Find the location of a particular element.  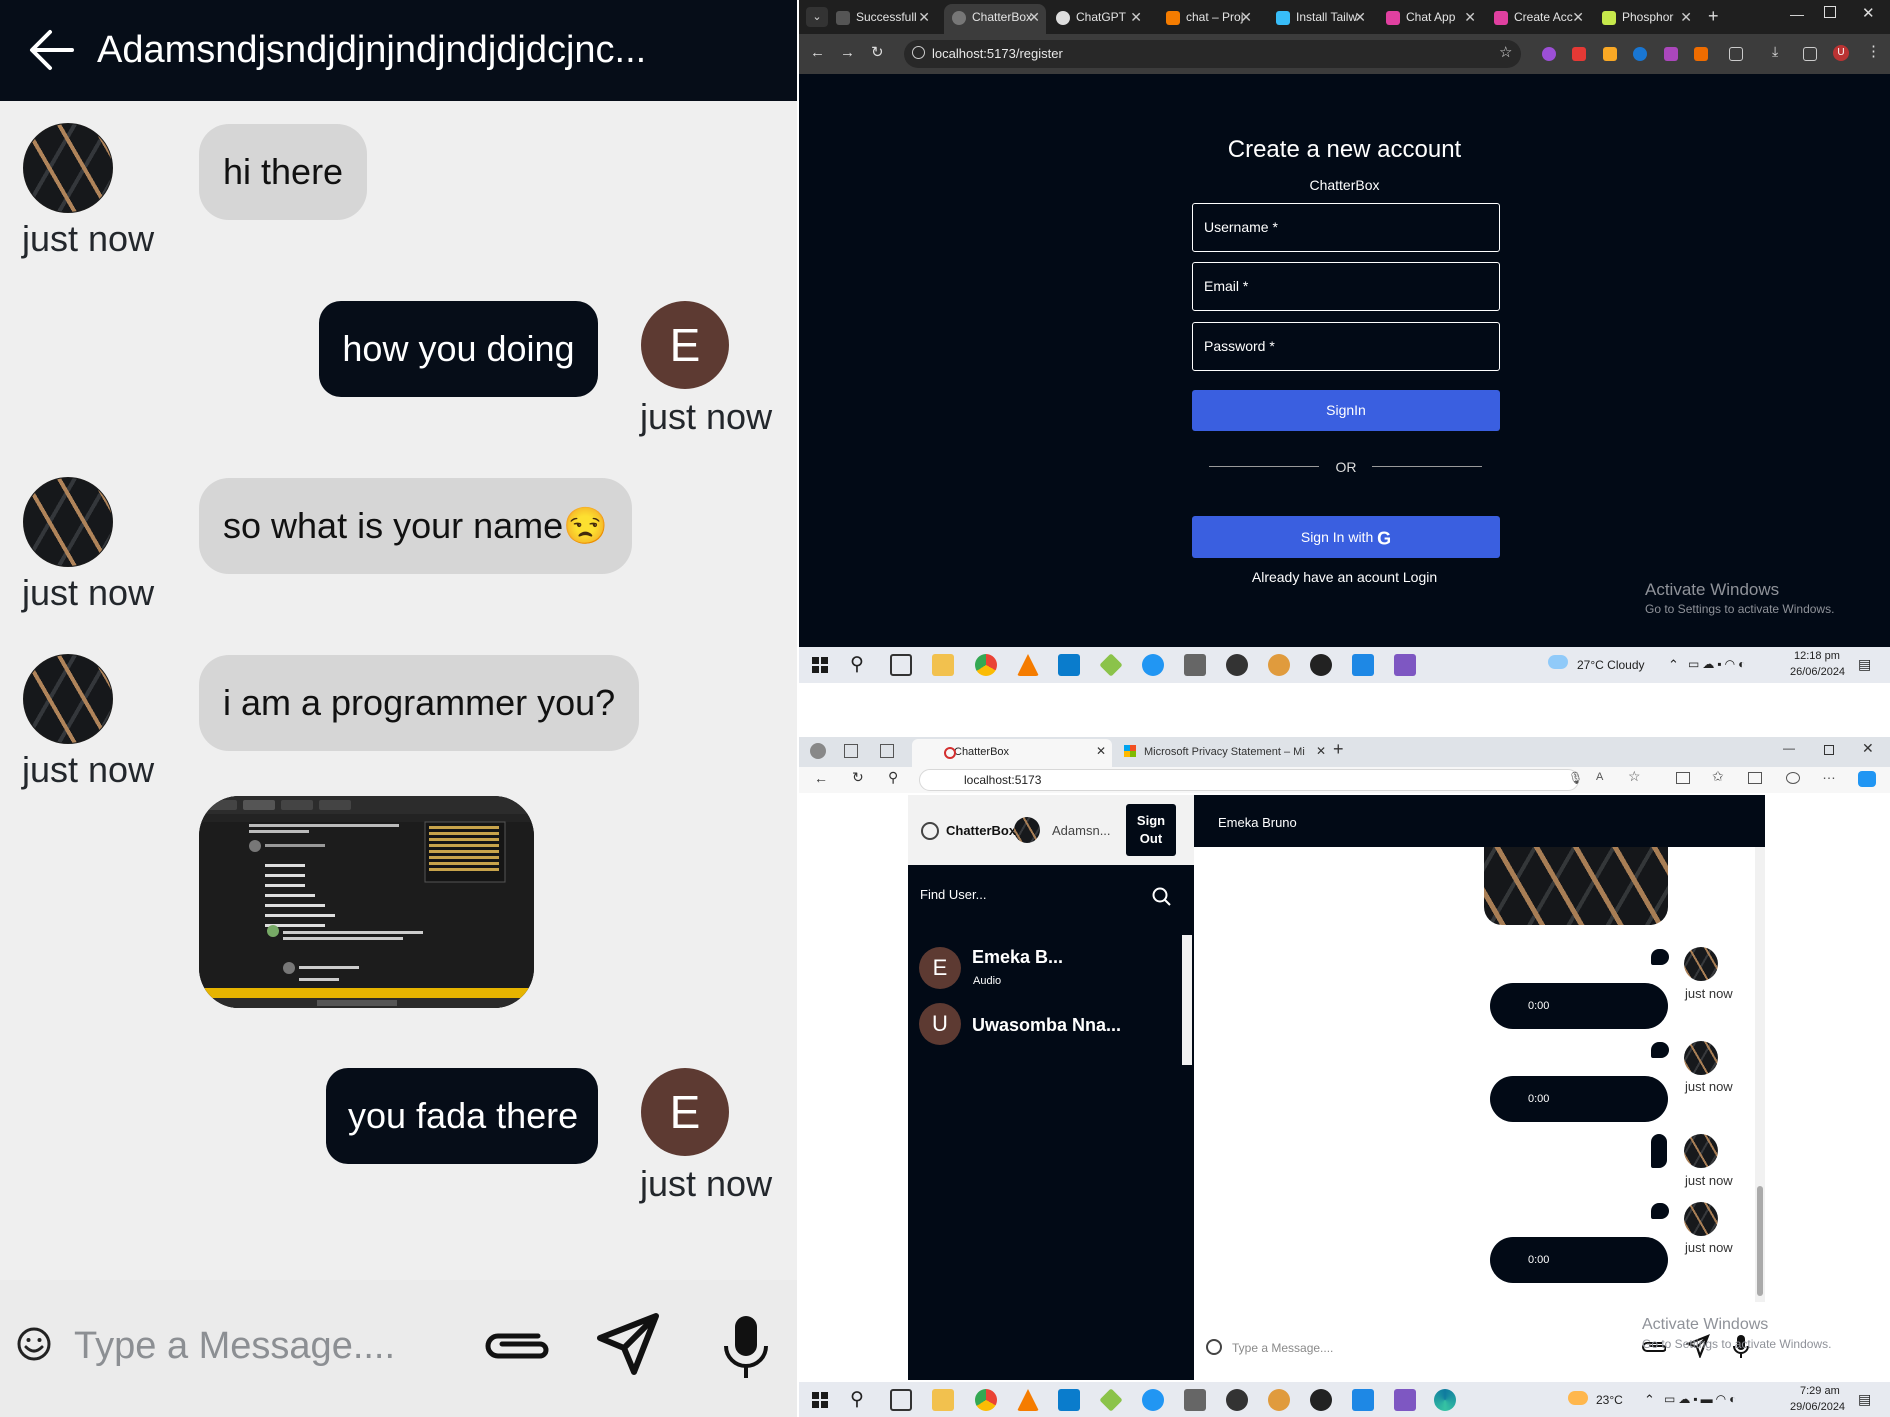

read-aloud-icon: A is located at coordinates (1599, 777).